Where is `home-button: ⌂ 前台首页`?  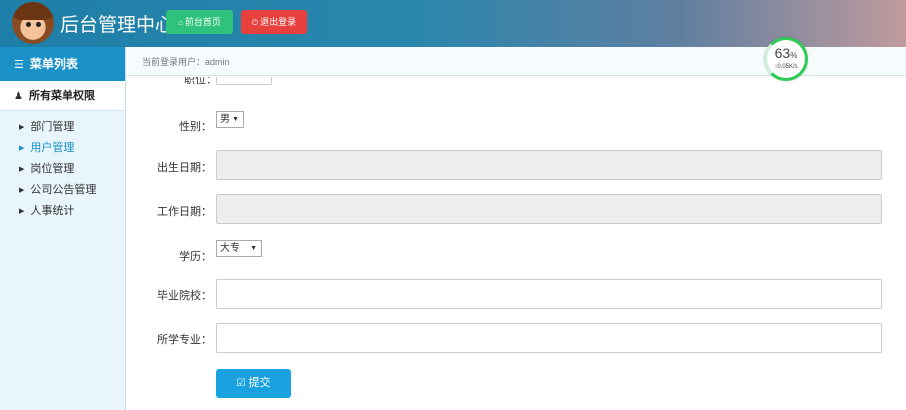 home-button: ⌂ 前台首页 is located at coordinates (199, 22).